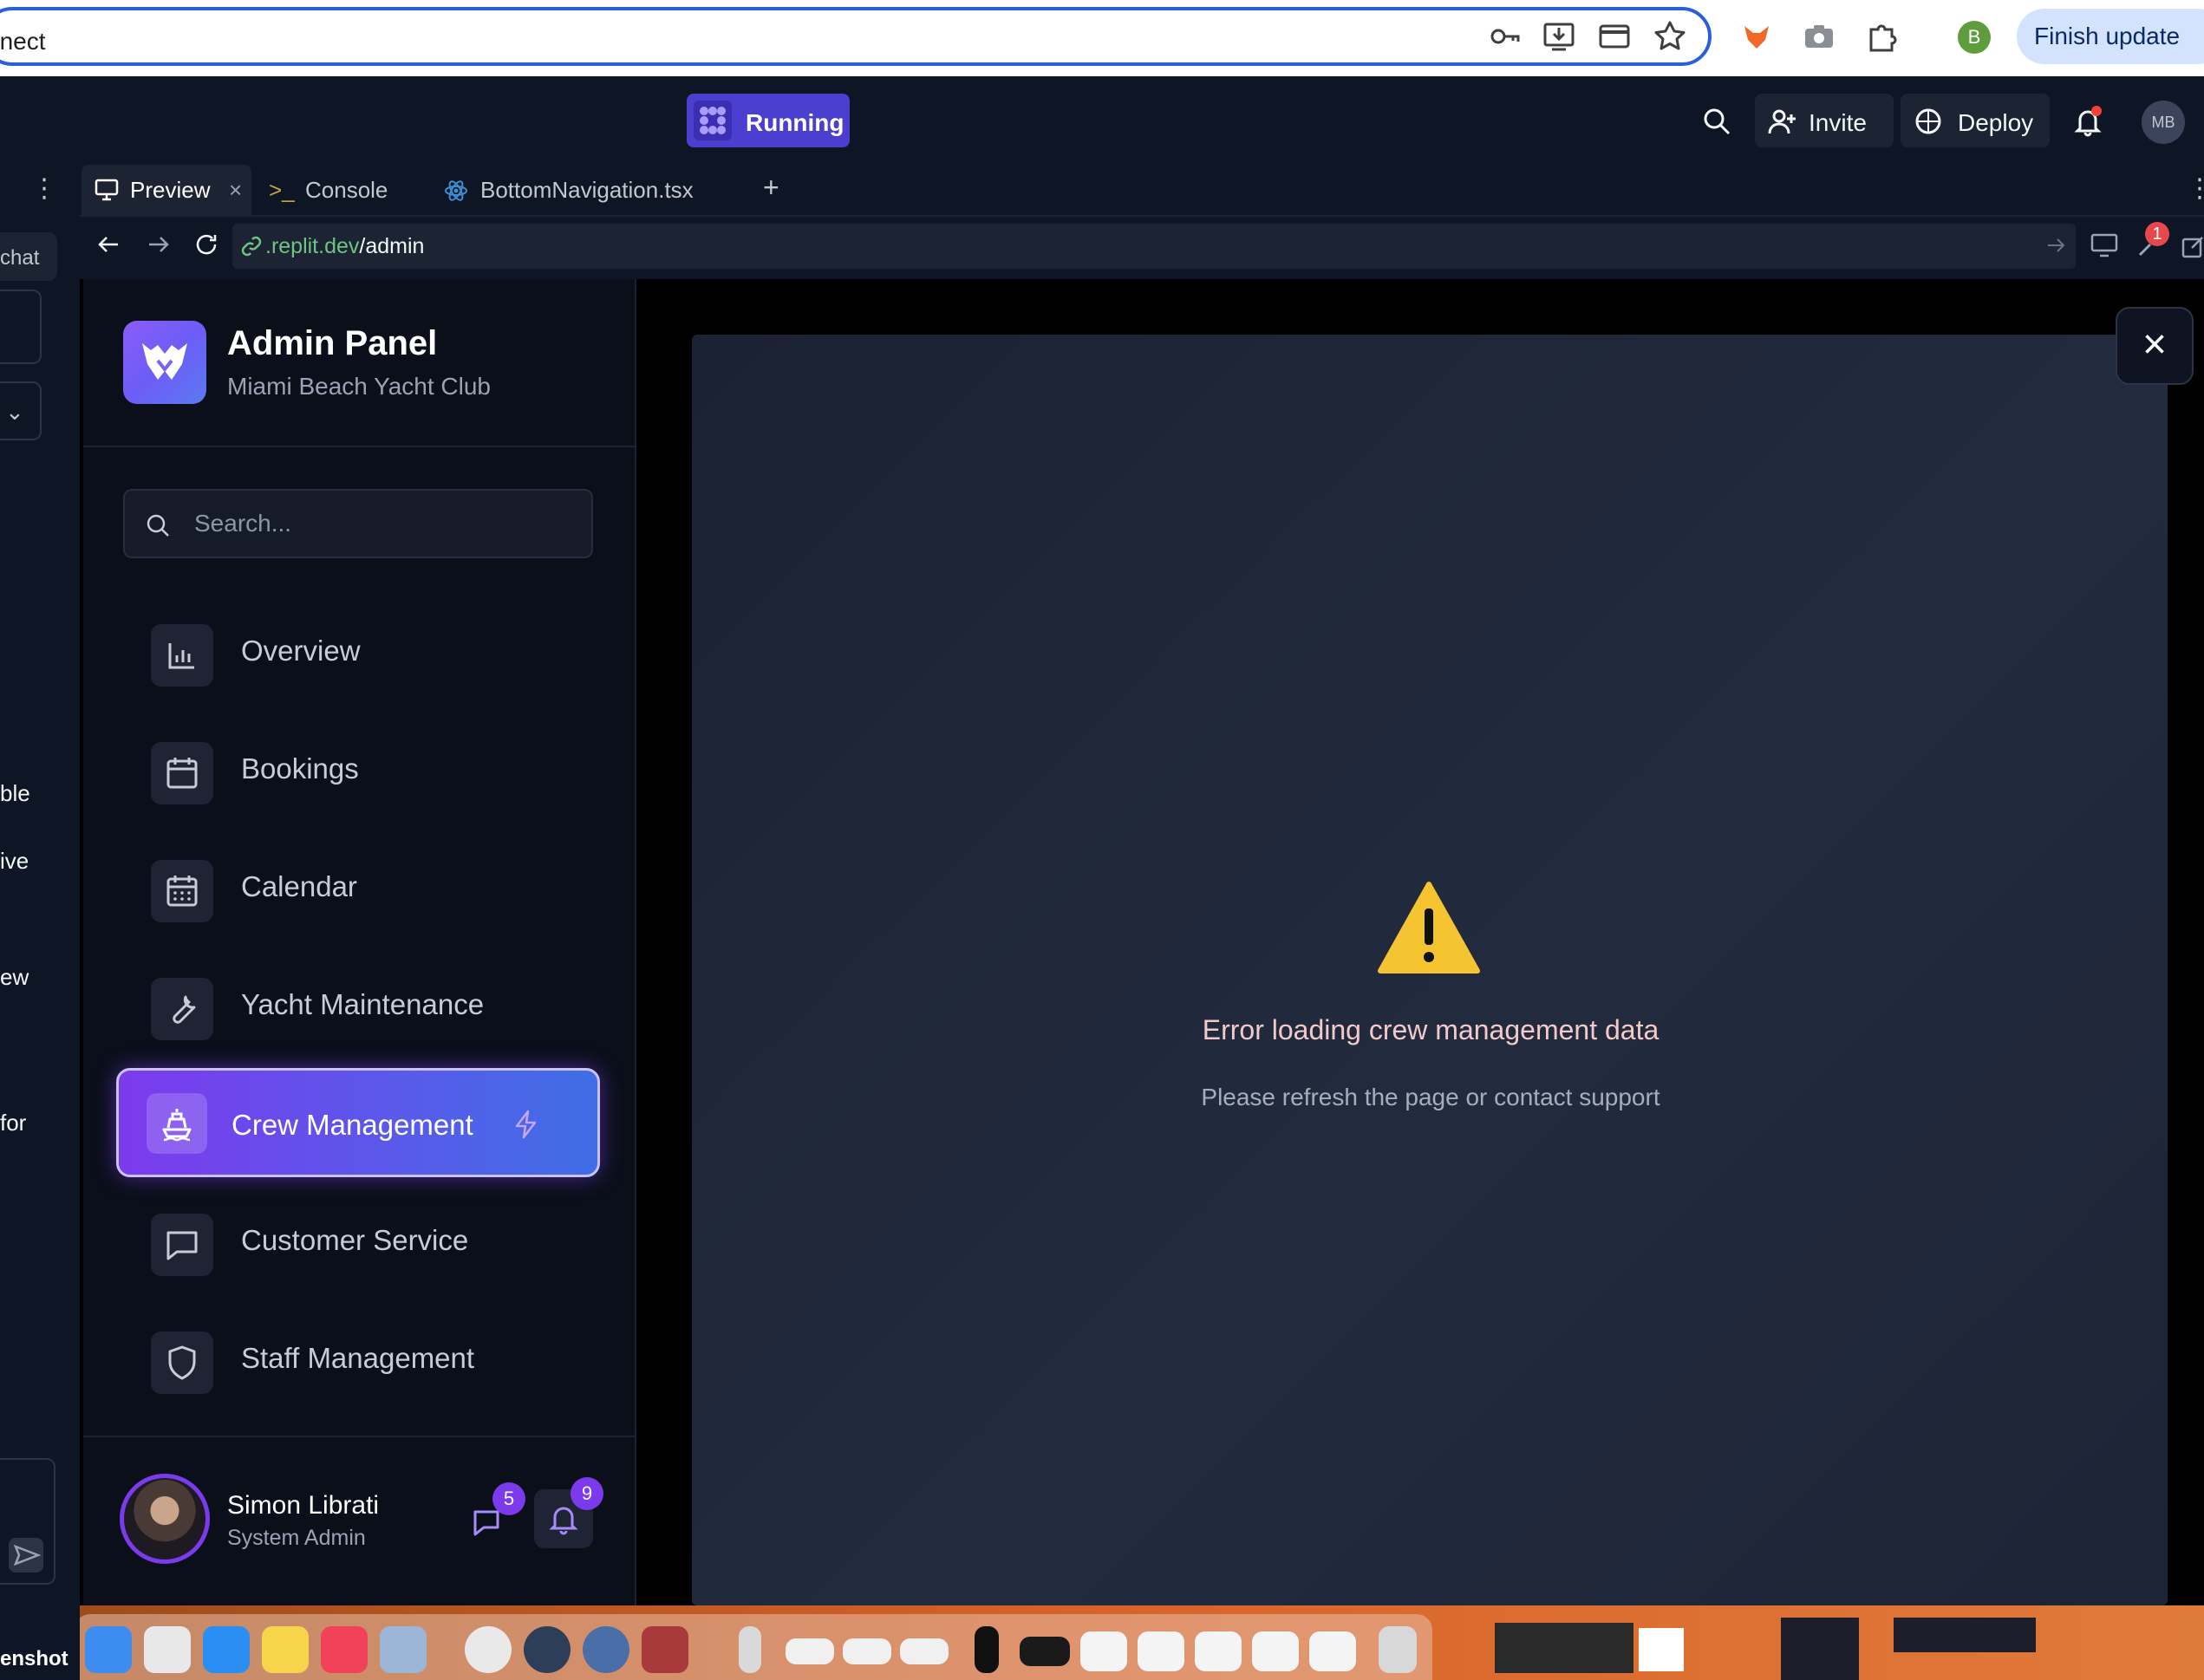  What do you see at coordinates (357, 1005) in the screenshot?
I see `sidebar-item-yacht-maintenance: Yacht Maintenance` at bounding box center [357, 1005].